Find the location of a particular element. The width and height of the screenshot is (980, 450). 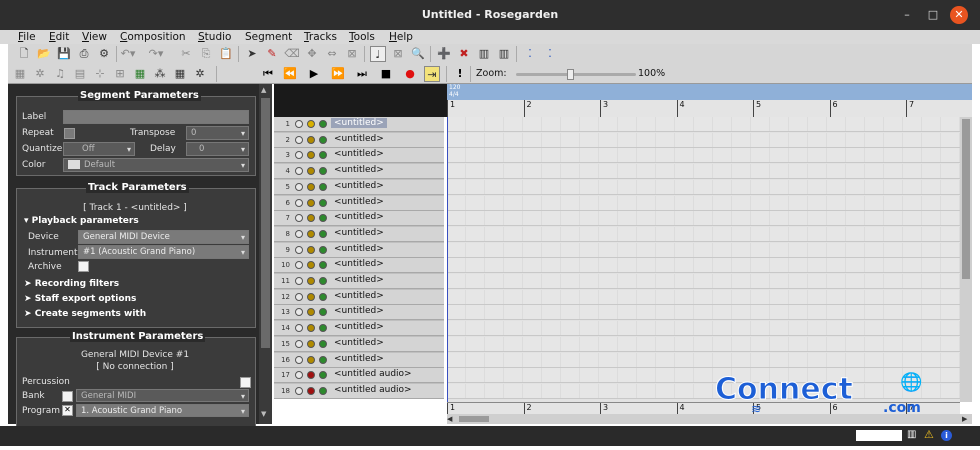

scroll-up-icon: ▲ is located at coordinates (265, 91).